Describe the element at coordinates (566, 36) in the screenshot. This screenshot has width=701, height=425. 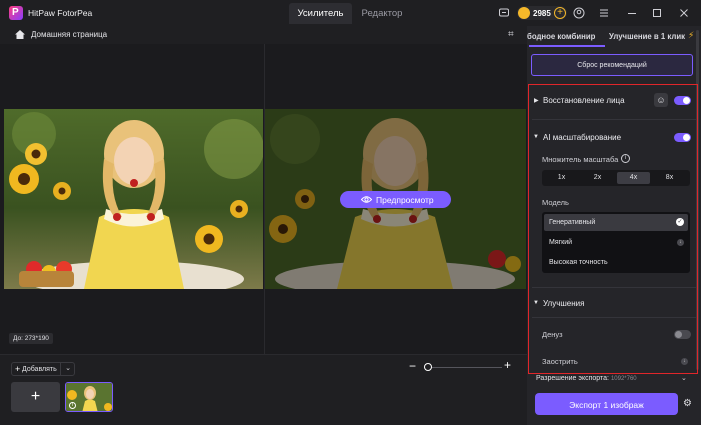
I see `tab-free-combination: бодное комбинир` at that location.